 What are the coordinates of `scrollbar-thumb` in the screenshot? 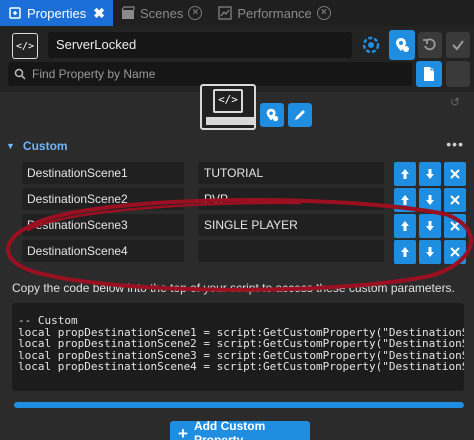 It's located at (239, 405).